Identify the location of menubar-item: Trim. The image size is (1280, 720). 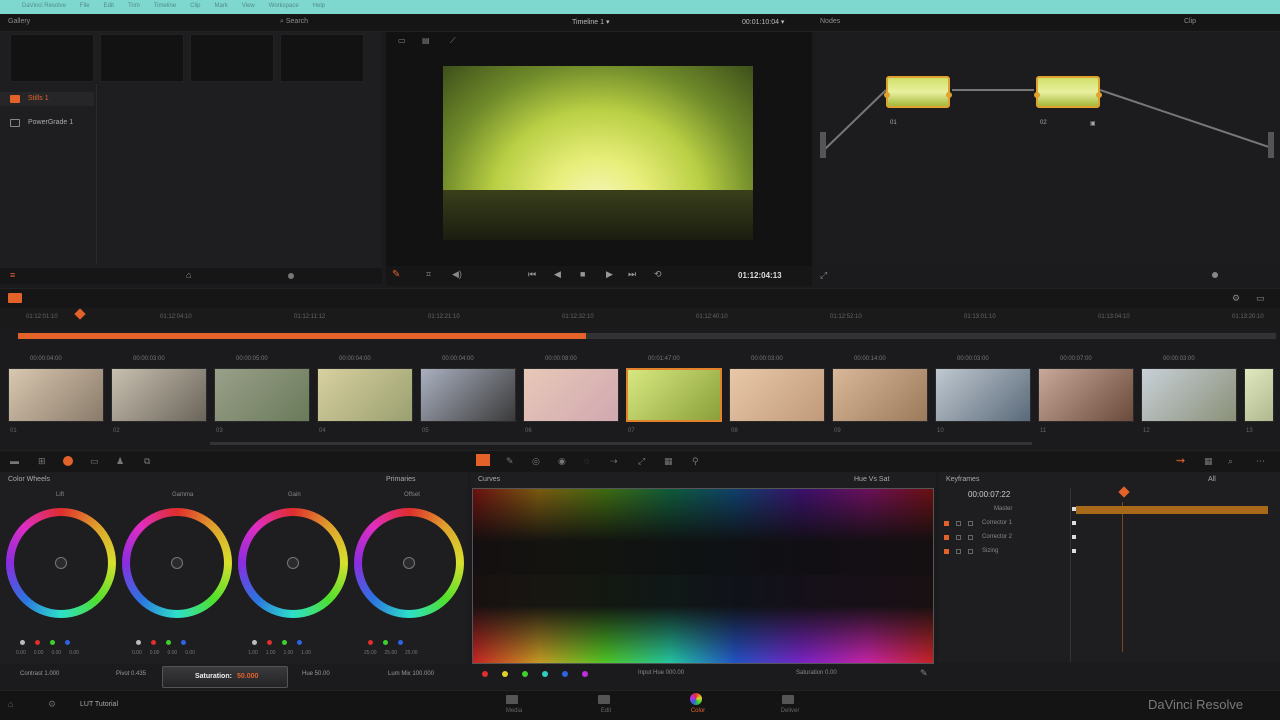
(134, 6).